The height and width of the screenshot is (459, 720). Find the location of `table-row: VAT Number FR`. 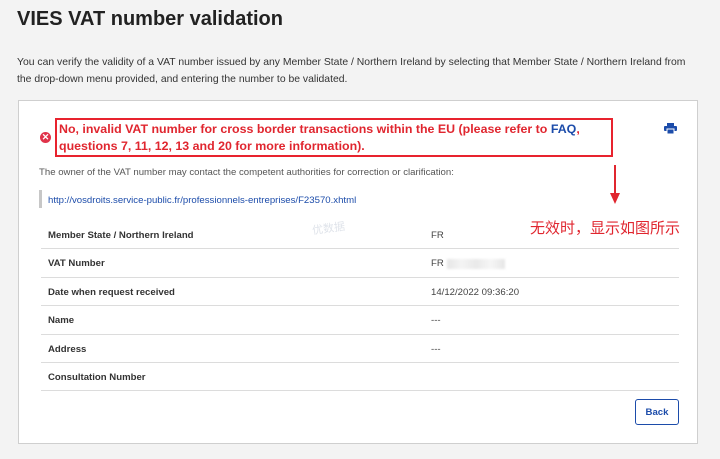

table-row: VAT Number FR is located at coordinates (360, 263).